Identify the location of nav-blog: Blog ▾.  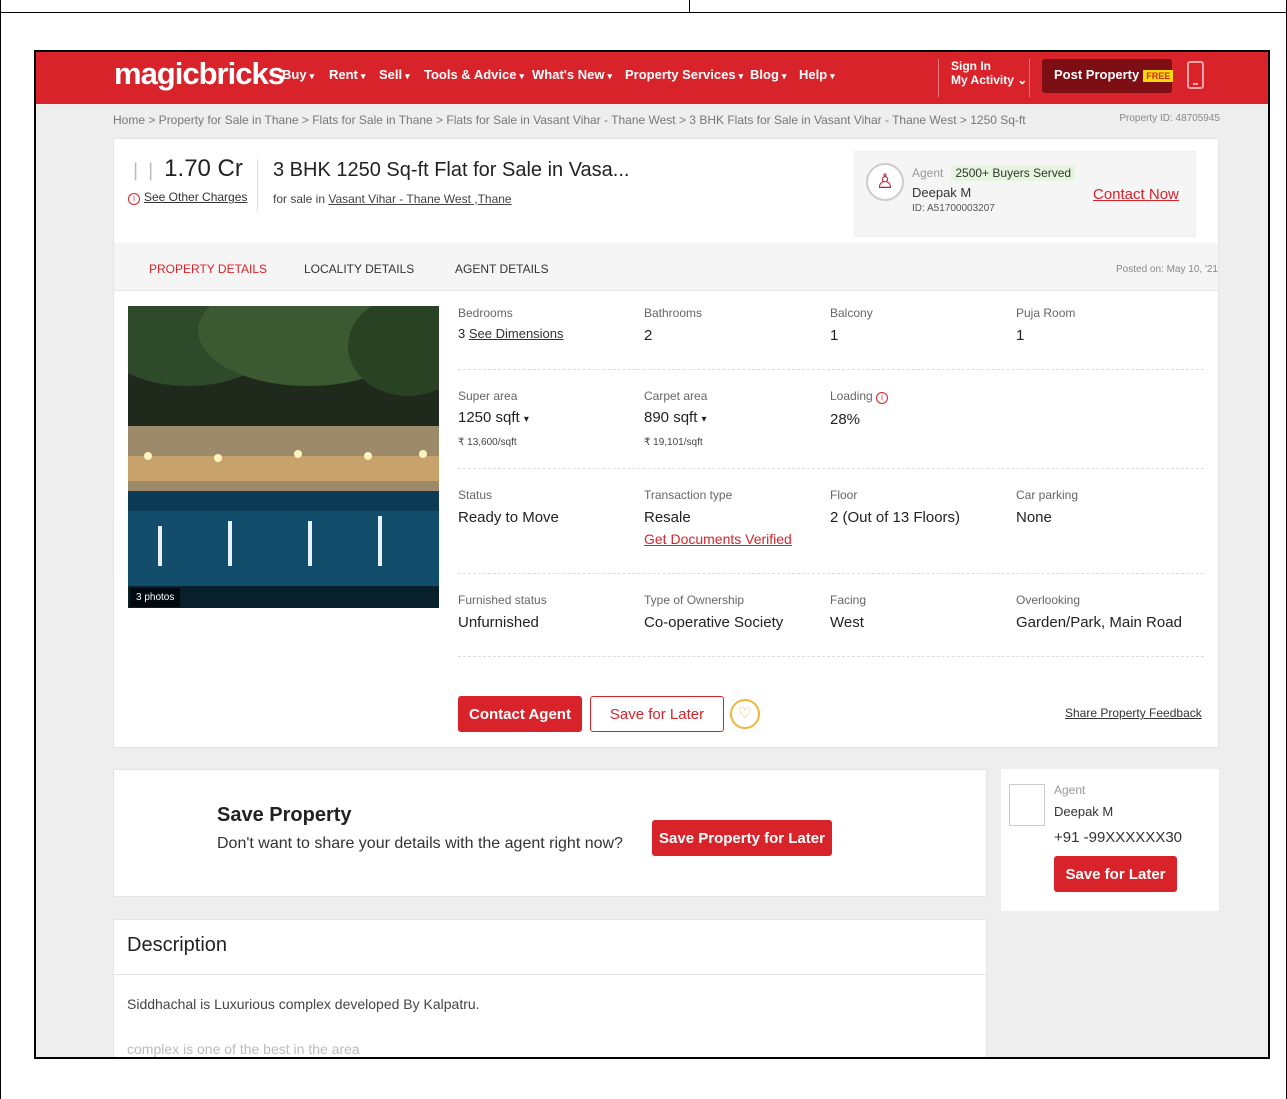
(768, 74).